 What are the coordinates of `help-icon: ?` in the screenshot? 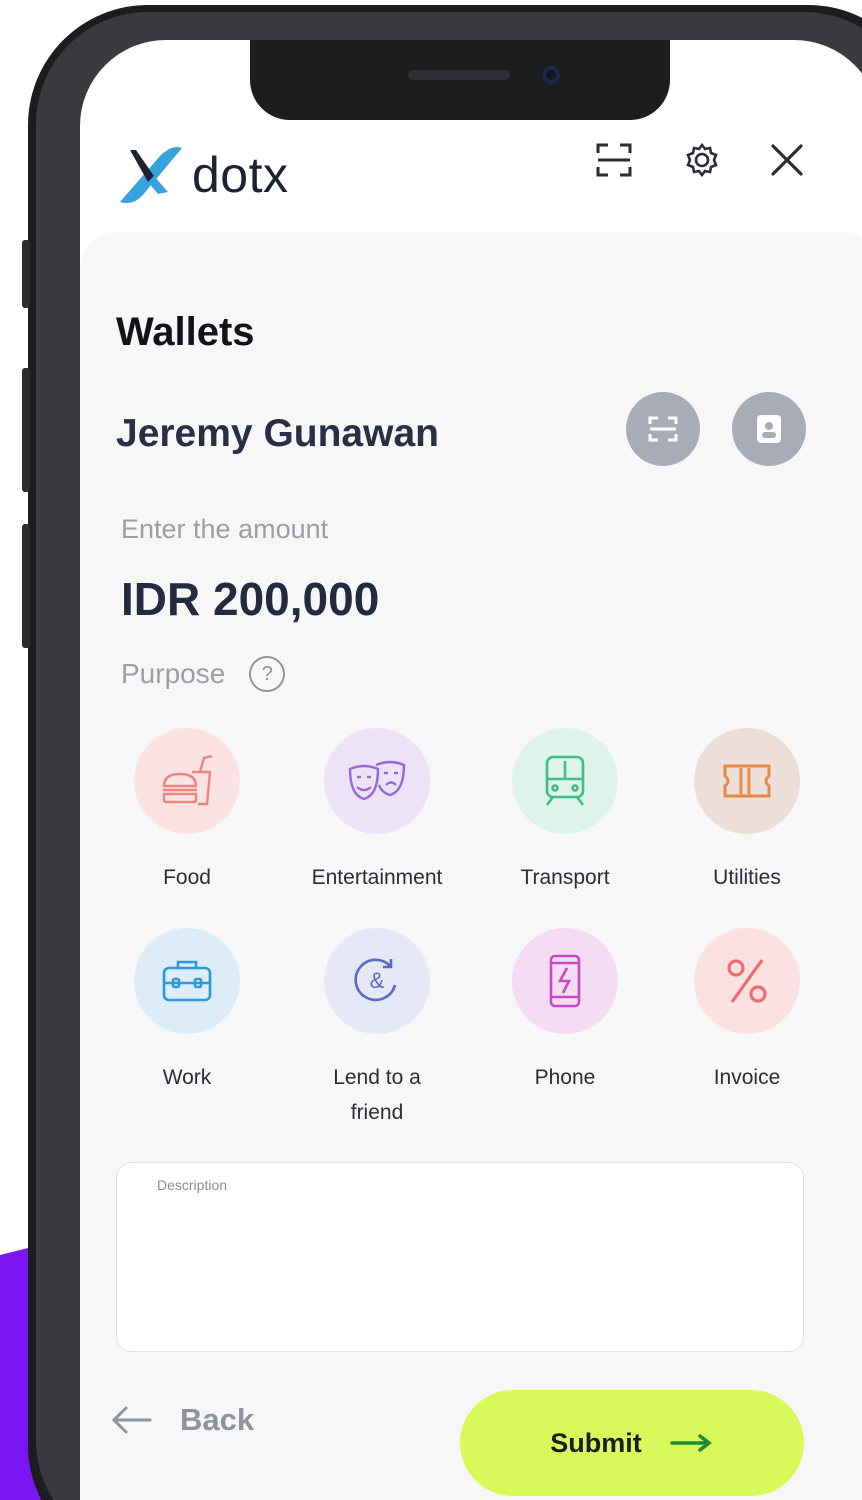 It's located at (267, 674).